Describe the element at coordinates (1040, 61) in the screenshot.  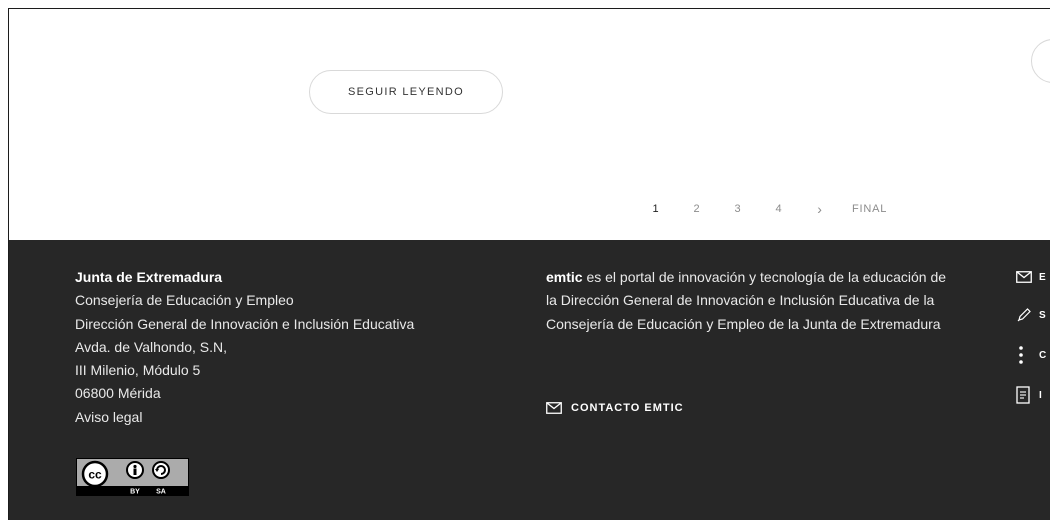
I see `partial-button` at that location.